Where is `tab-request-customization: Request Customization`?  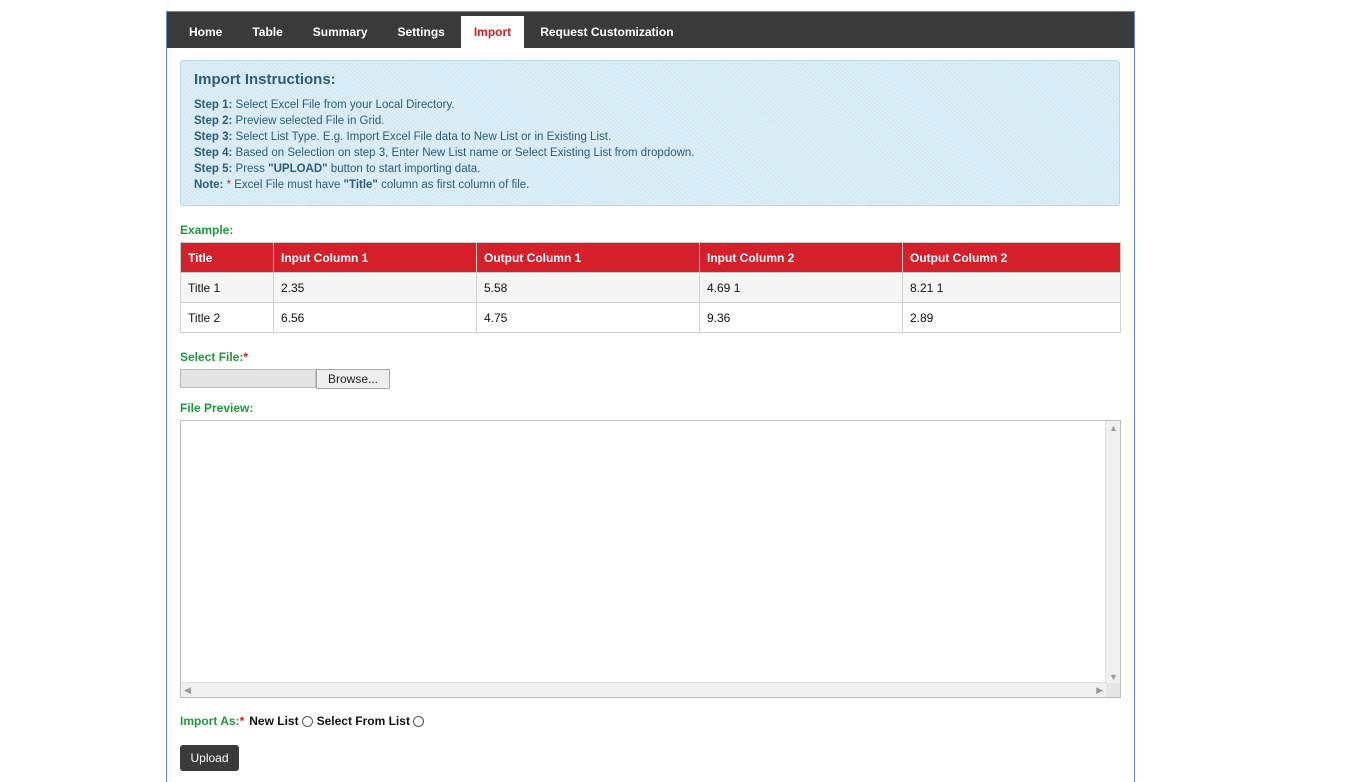 tab-request-customization: Request Customization is located at coordinates (606, 32).